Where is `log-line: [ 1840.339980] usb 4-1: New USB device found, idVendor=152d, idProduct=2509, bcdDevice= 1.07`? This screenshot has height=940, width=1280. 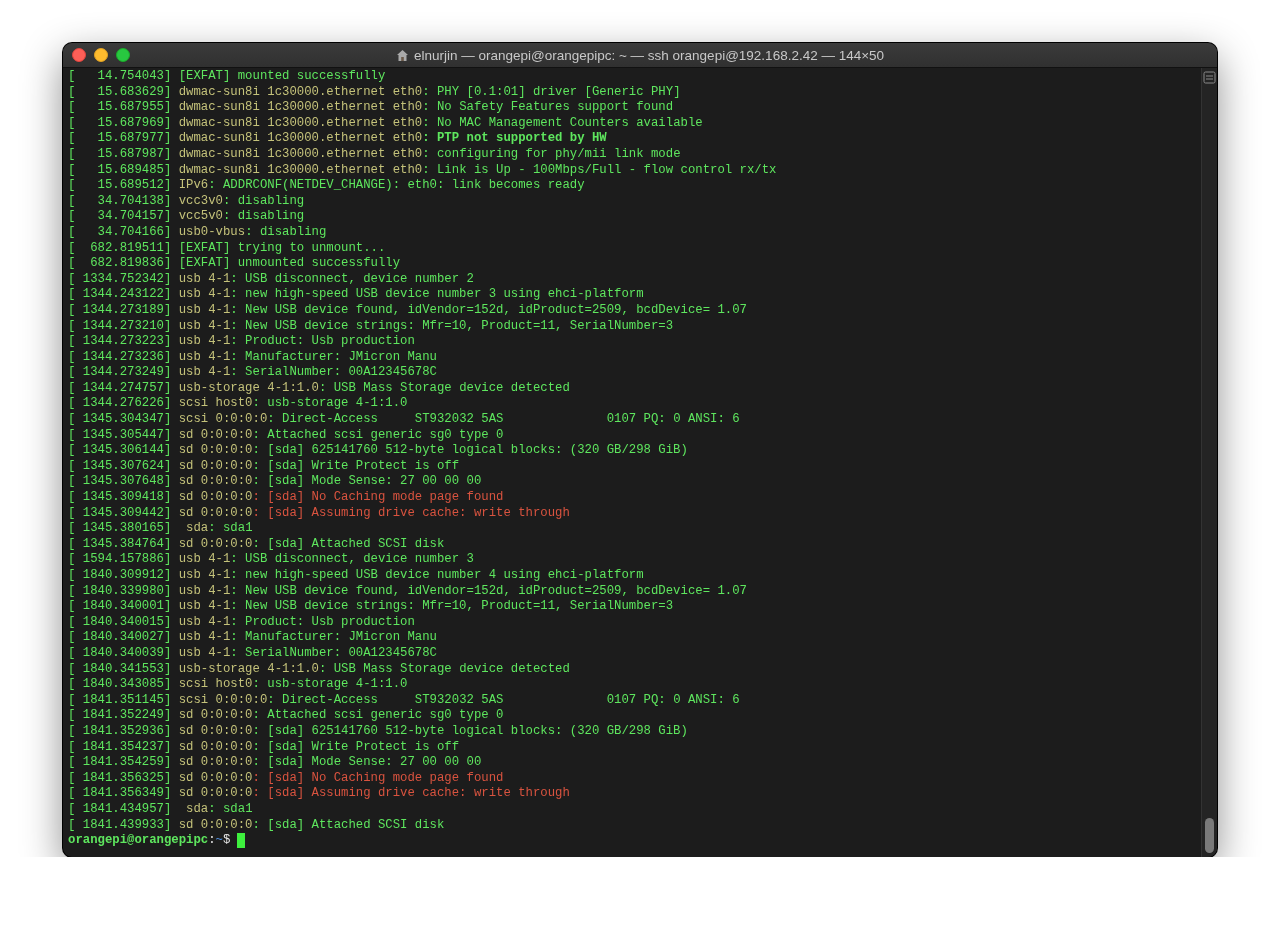
log-line: [ 1840.339980] usb 4-1: New USB device found, idVendor=152d, idProduct=2509, bcdDevice= 1.07 is located at coordinates (407, 591).